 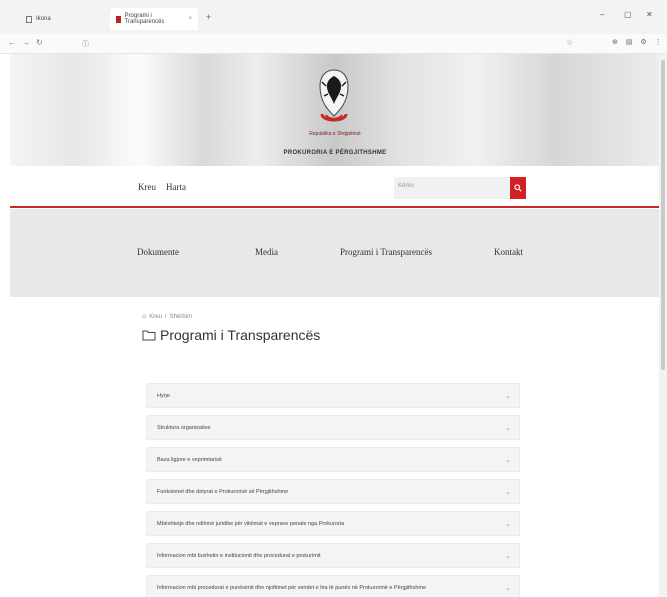 I want to click on menu-item-dokumente: Dokumente, so click(x=158, y=252).